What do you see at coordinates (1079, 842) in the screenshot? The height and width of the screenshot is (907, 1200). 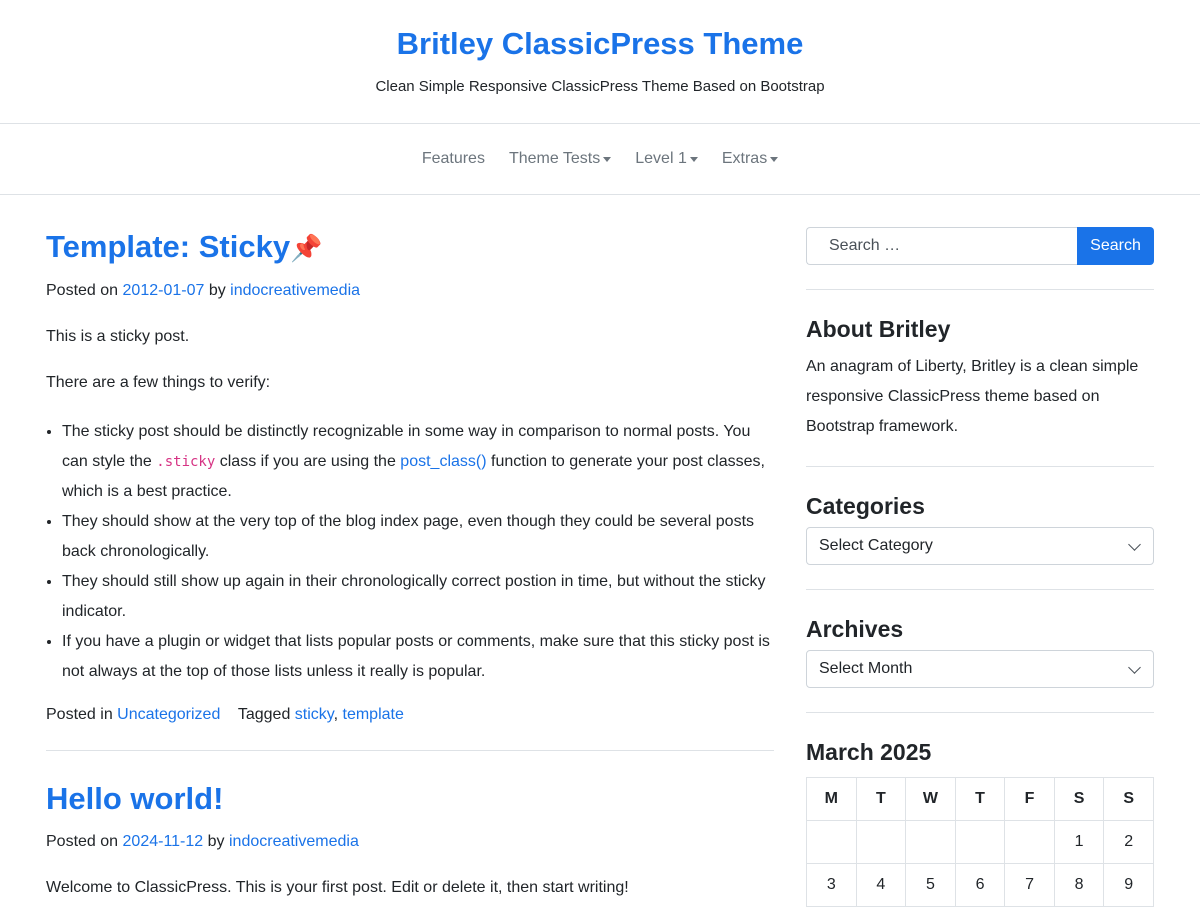 I see `calendar-day: 1` at bounding box center [1079, 842].